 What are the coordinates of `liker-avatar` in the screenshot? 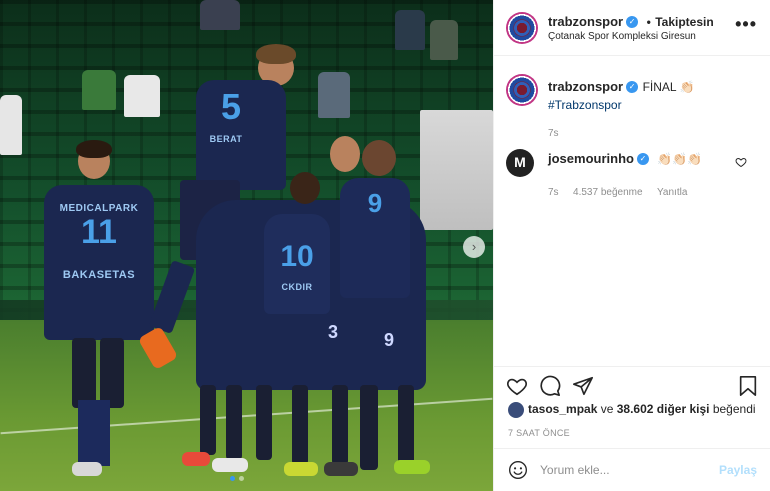 It's located at (516, 410).